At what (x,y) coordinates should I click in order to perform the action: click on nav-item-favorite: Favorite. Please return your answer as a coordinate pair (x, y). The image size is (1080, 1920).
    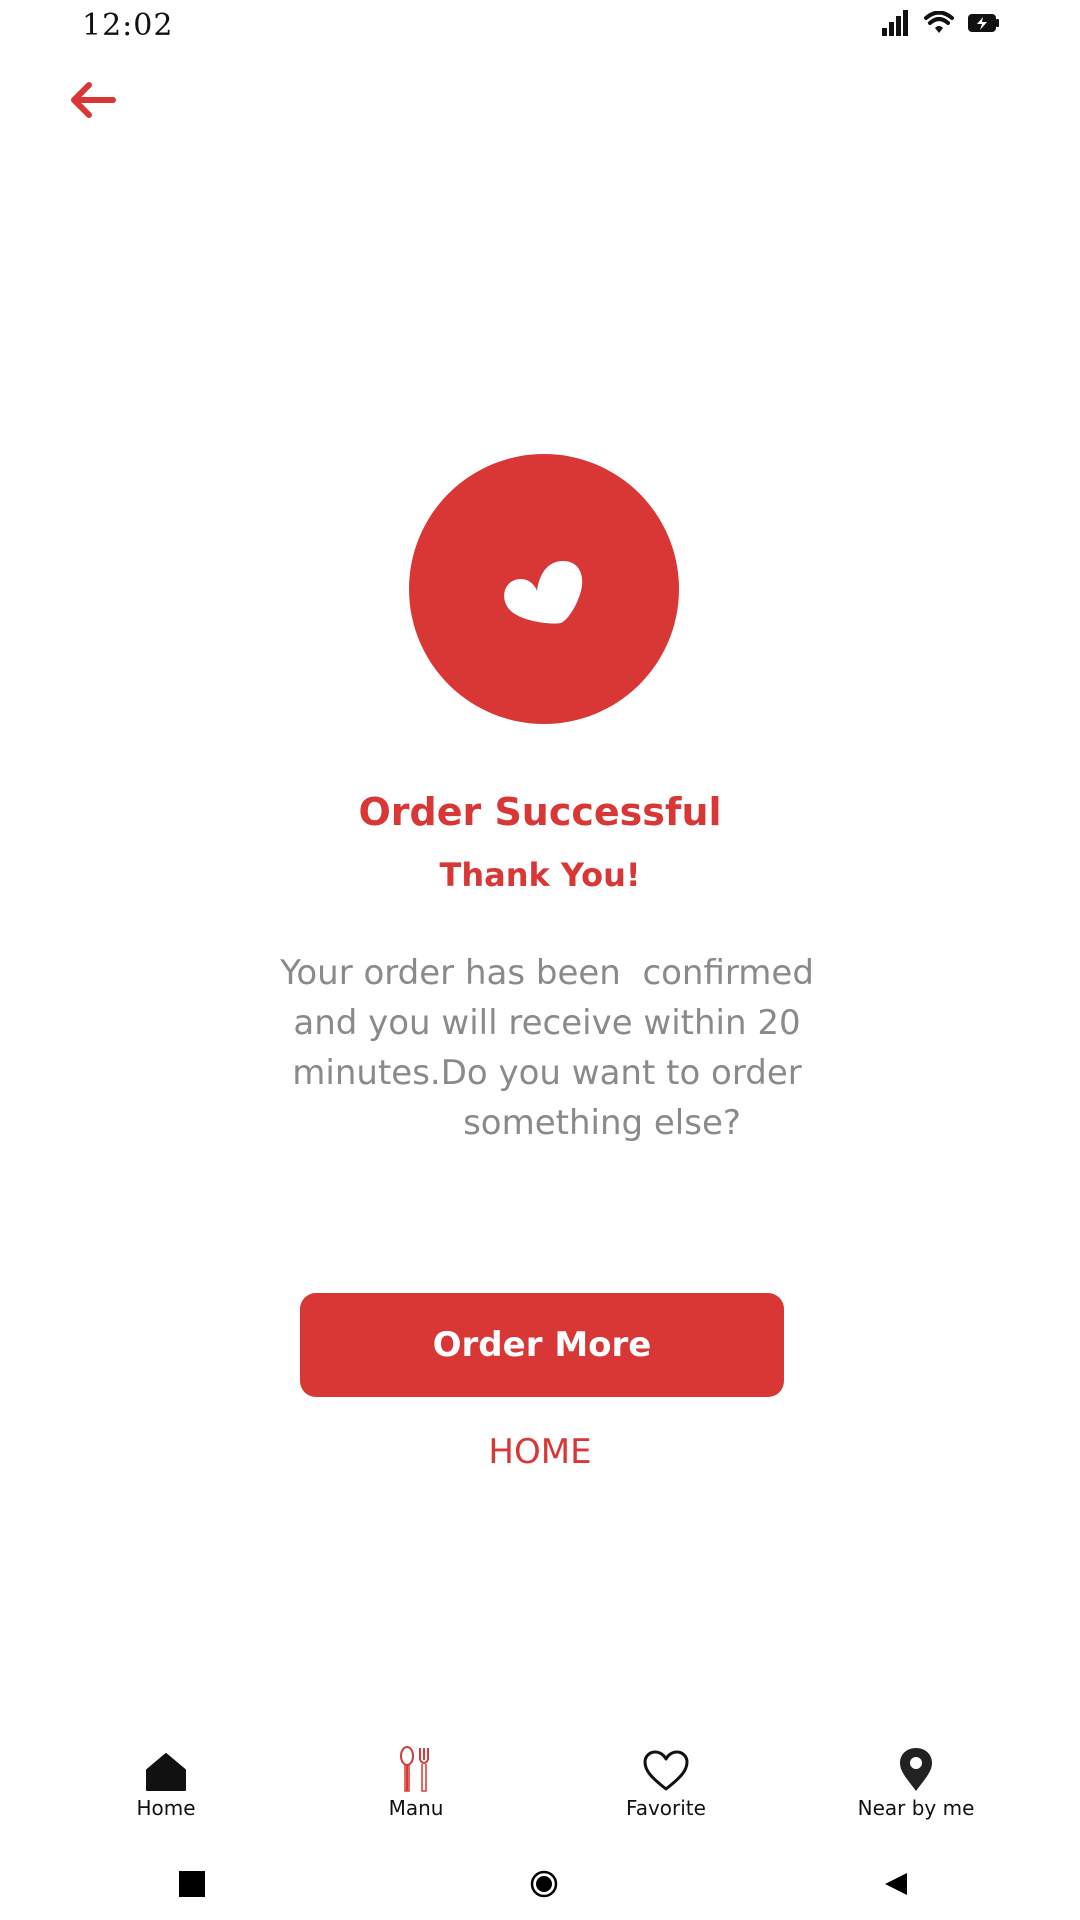
    Looking at the image, I should click on (666, 1781).